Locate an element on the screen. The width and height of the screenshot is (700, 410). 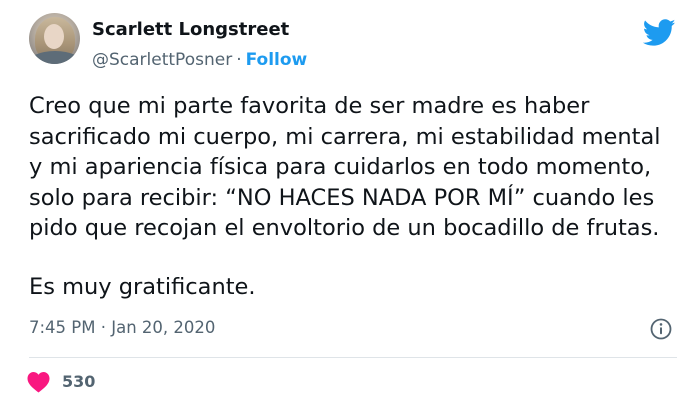
info-icon is located at coordinates (661, 329).